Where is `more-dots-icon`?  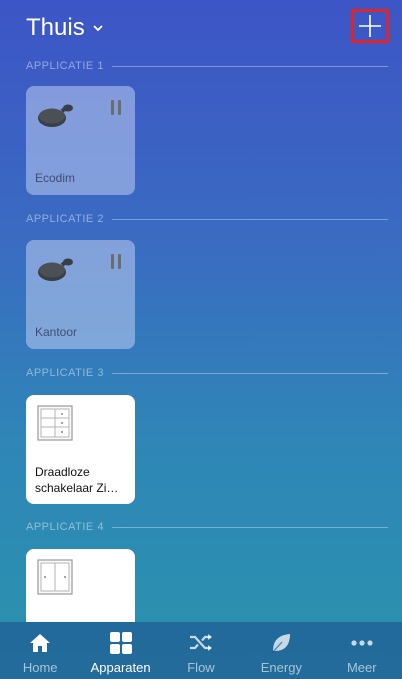 more-dots-icon is located at coordinates (362, 643).